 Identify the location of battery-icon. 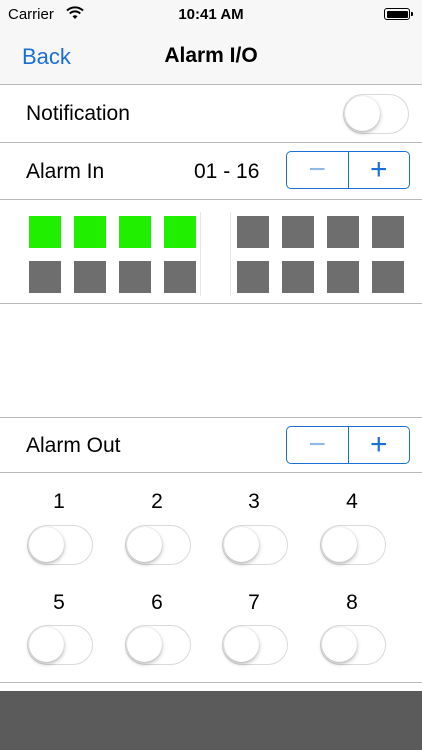
(398, 14).